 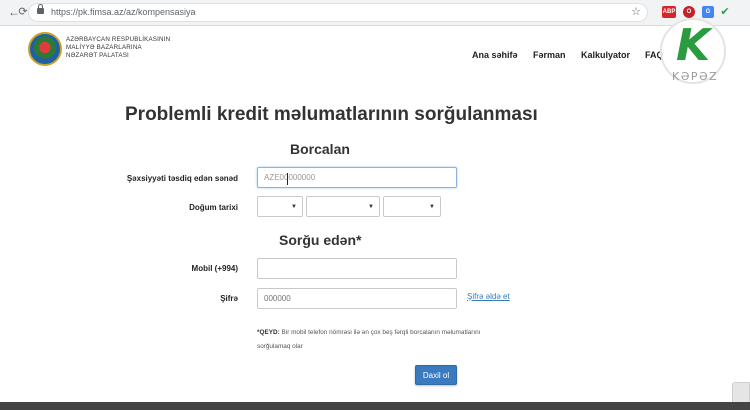 What do you see at coordinates (214, 268) in the screenshot?
I see `mobile-label: Mobil (+994)` at bounding box center [214, 268].